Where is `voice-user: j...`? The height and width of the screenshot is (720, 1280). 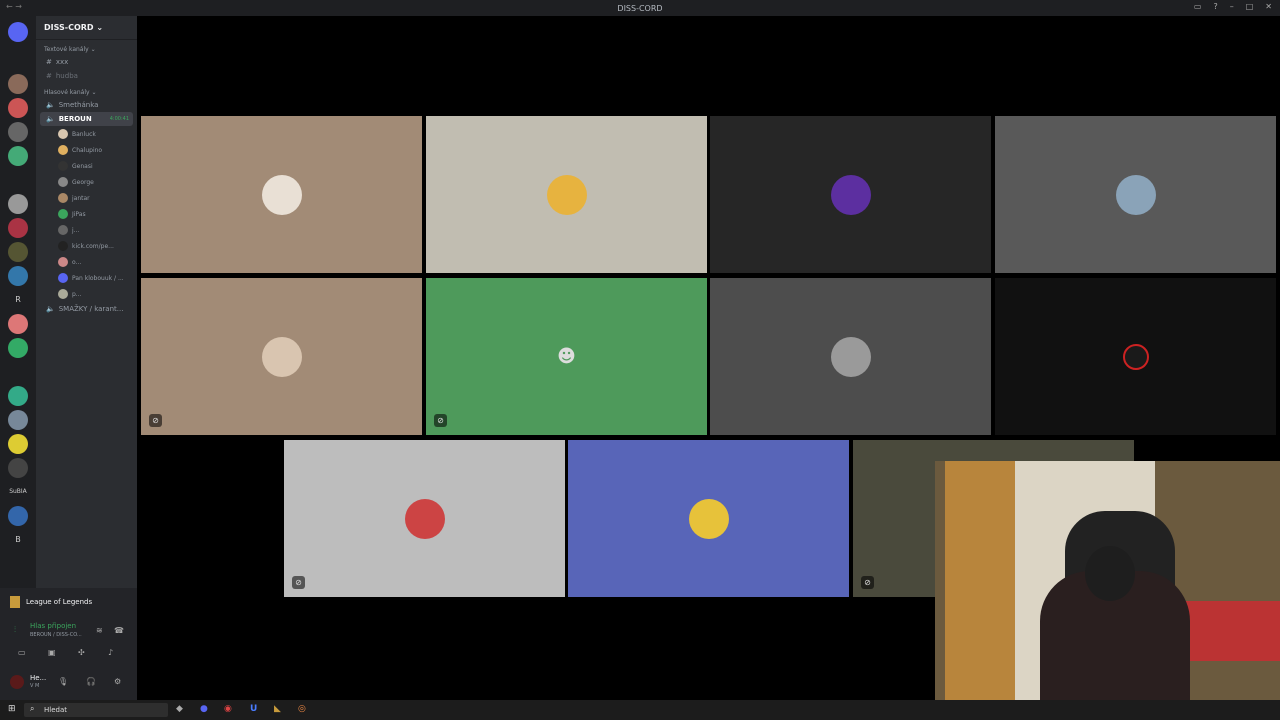 voice-user: j... is located at coordinates (86, 230).